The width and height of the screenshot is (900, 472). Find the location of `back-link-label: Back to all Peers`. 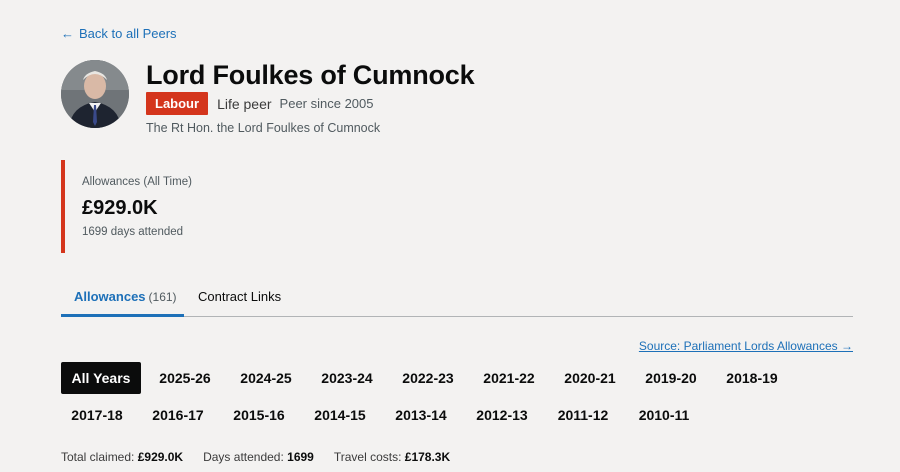

back-link-label: Back to all Peers is located at coordinates (128, 33).